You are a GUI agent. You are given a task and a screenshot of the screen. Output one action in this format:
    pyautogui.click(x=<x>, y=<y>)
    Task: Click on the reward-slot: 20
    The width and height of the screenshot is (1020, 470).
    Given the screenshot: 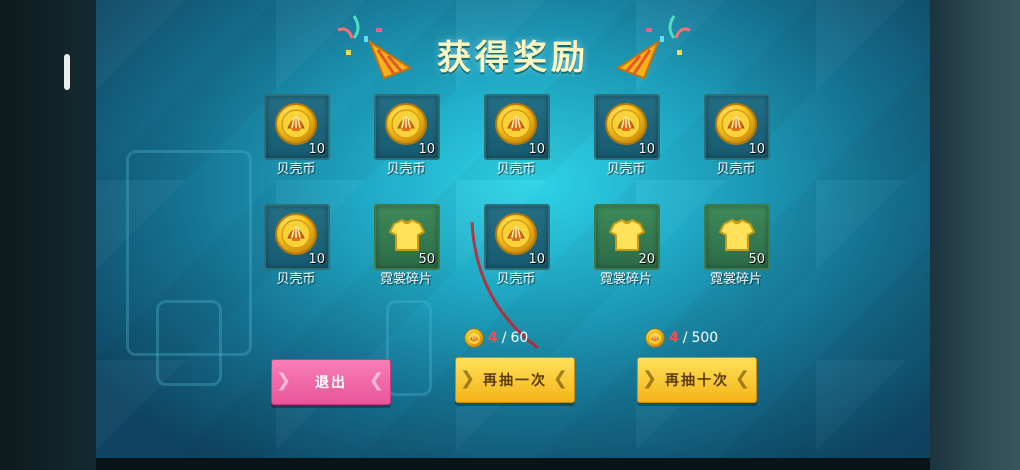 What is the action you would take?
    pyautogui.click(x=627, y=237)
    